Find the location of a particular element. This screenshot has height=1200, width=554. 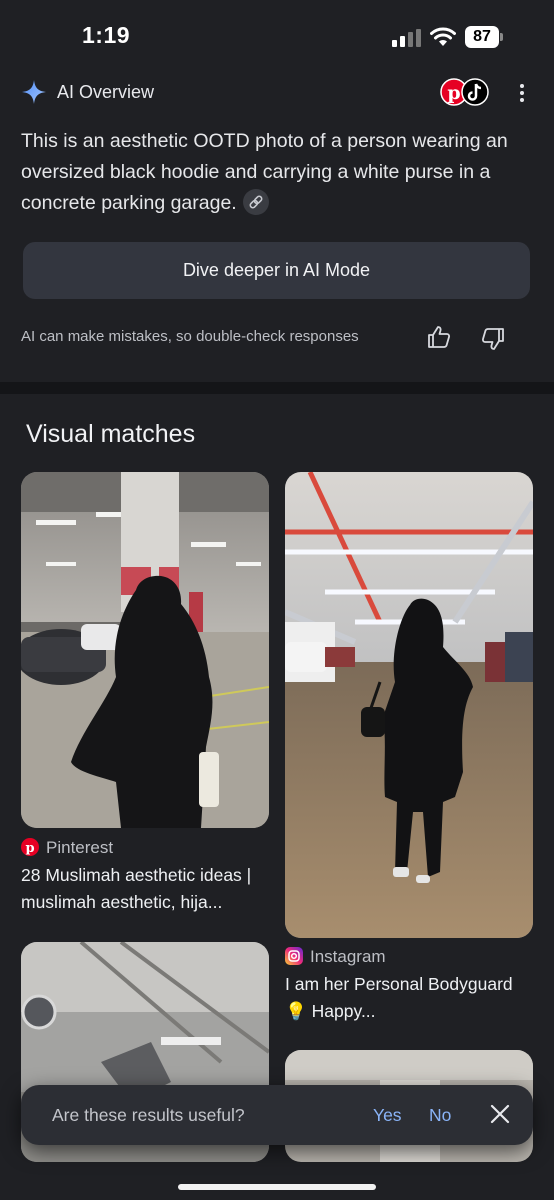

card-1-source: p Pinterest is located at coordinates (67, 848).